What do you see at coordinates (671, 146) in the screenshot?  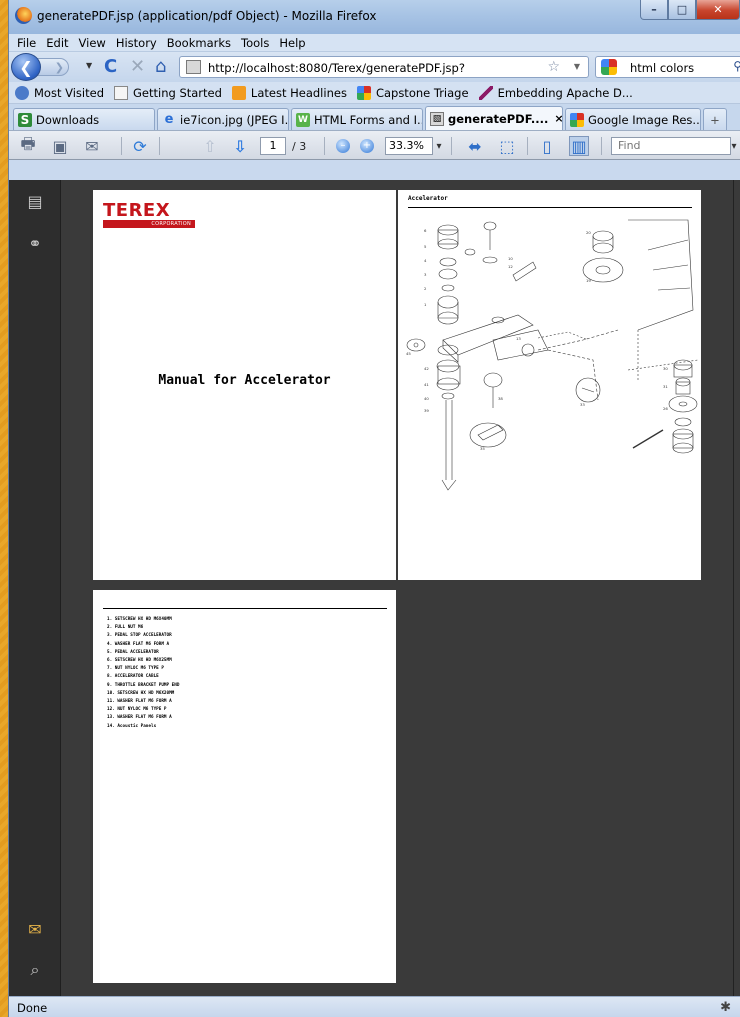 I see `find-input: Find` at bounding box center [671, 146].